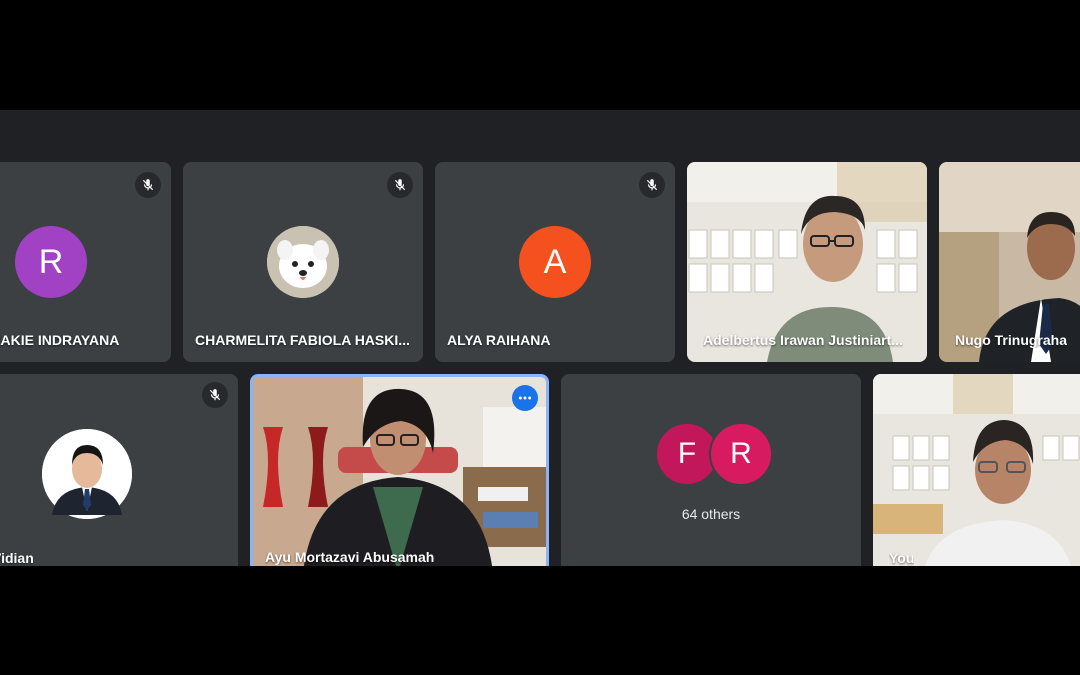 The height and width of the screenshot is (675, 1080). I want to click on participant-tile: R ZAKIE INDRAYANA, so click(85, 262).